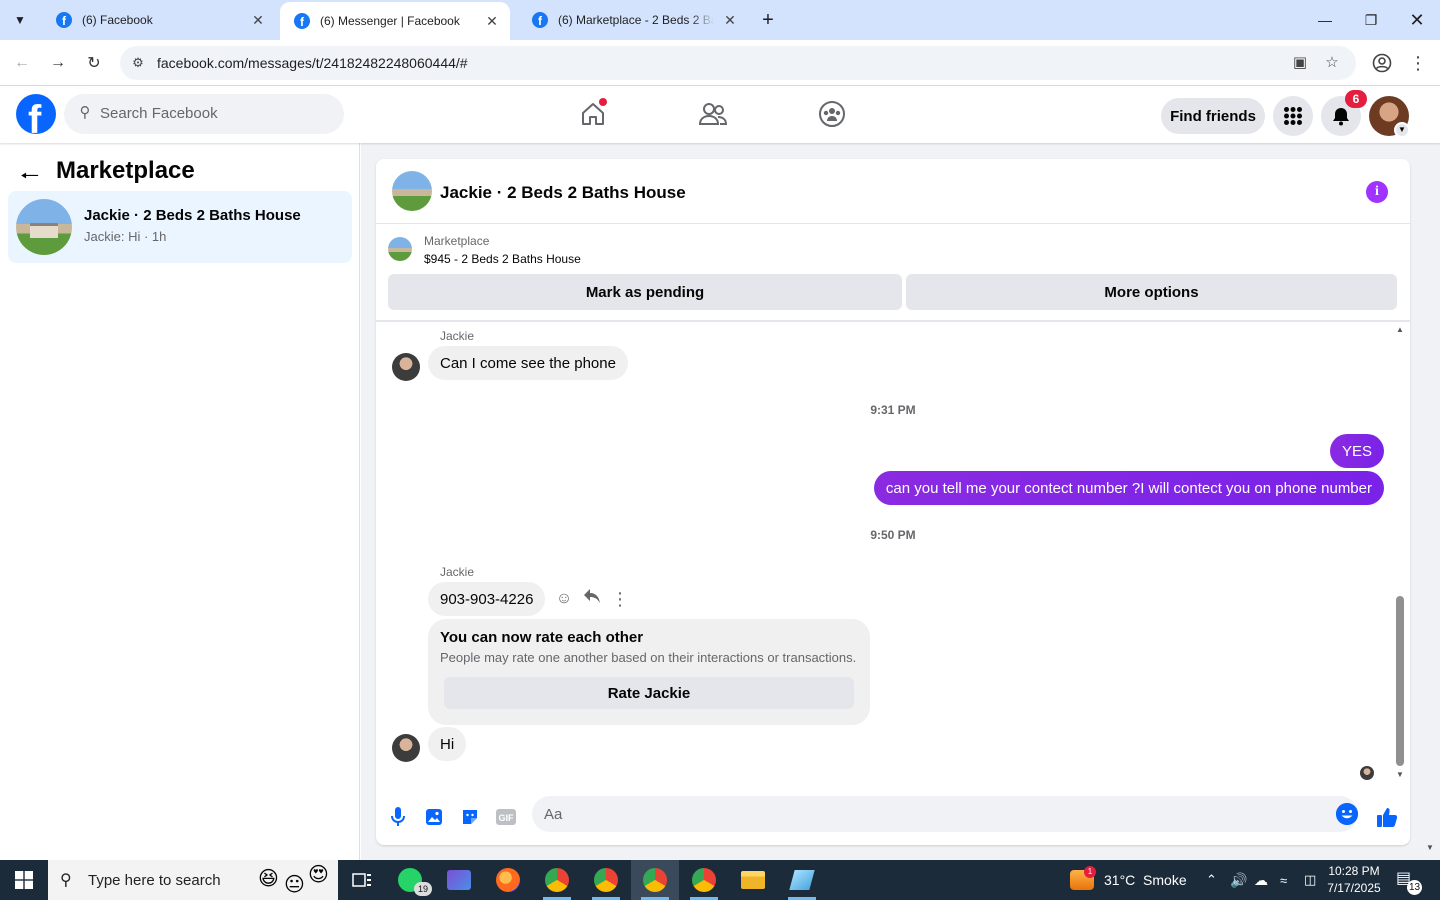 This screenshot has height=900, width=1440. I want to click on browser-menu-icon: ⋮, so click(1418, 63).